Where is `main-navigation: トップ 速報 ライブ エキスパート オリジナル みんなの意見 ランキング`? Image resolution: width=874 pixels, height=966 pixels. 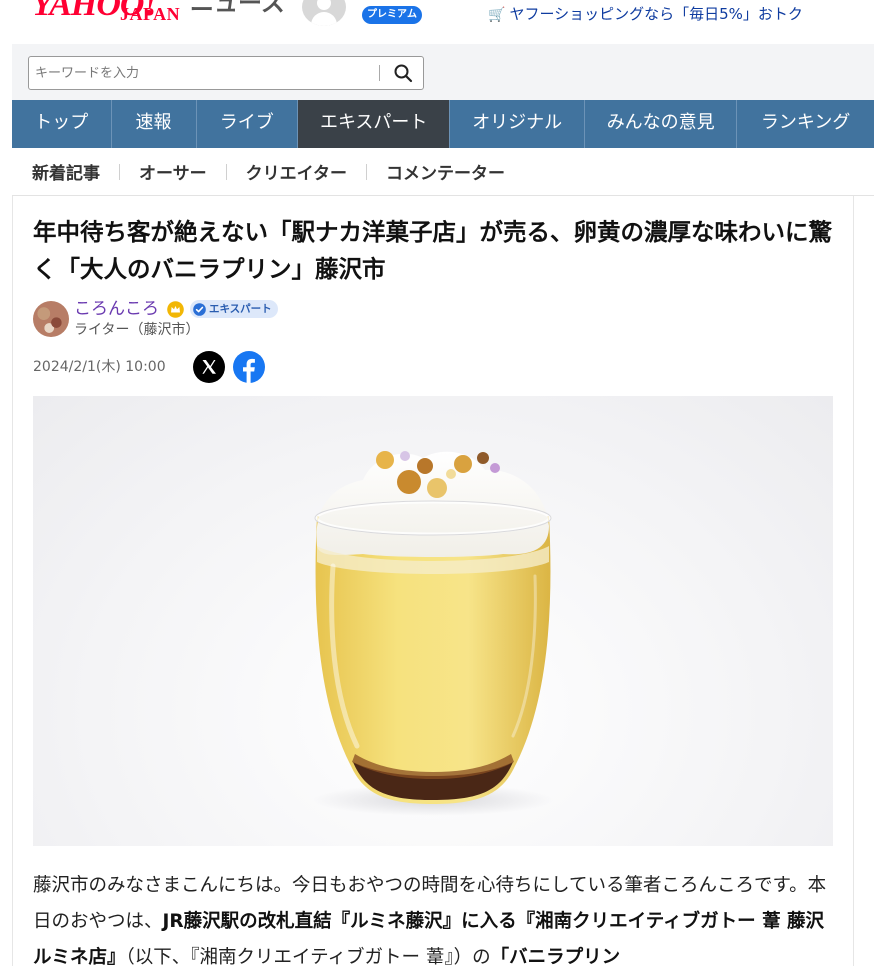
main-navigation: トップ 速報 ライブ エキスパート オリジナル みんなの意見 ランキング is located at coordinates (443, 124).